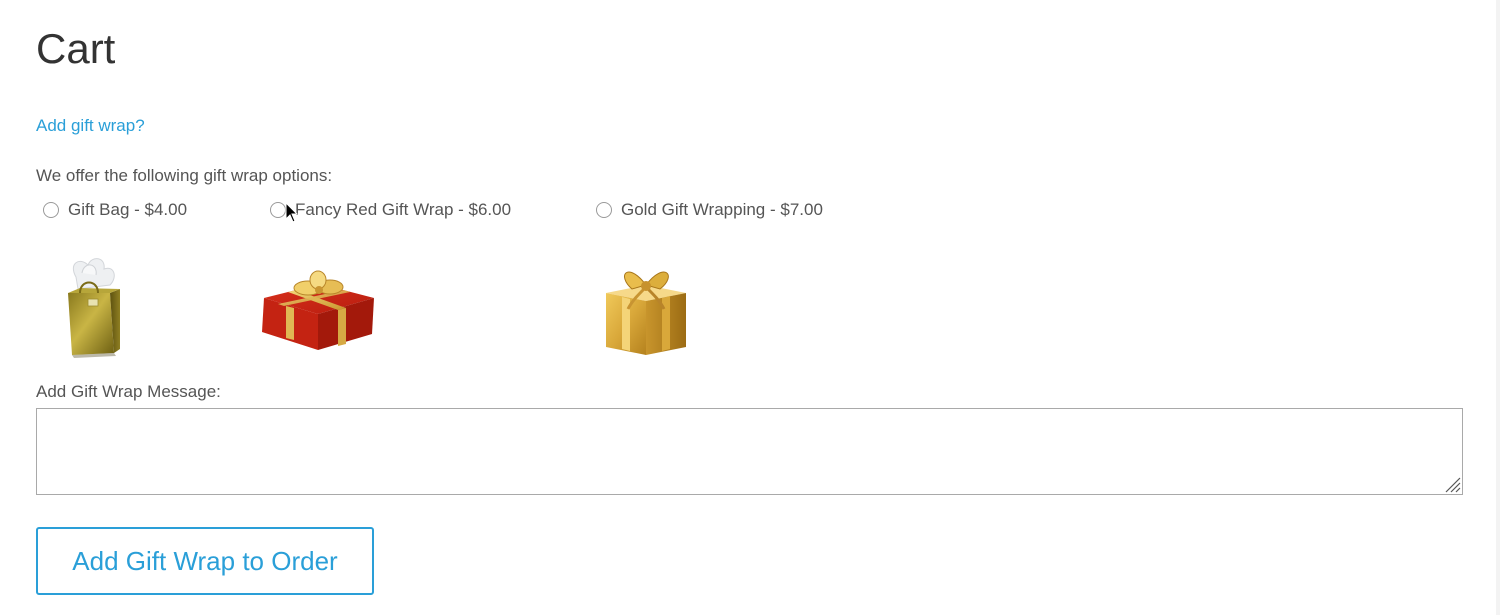  What do you see at coordinates (205, 561) in the screenshot?
I see `add-gift-wrap-button: Add Gift Wrap to Order` at bounding box center [205, 561].